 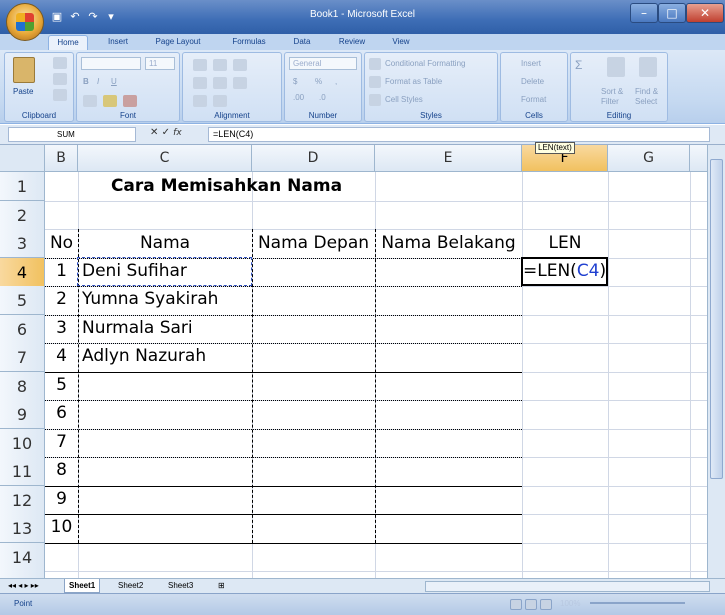 I want to click on column-header-d: D, so click(x=313, y=158).